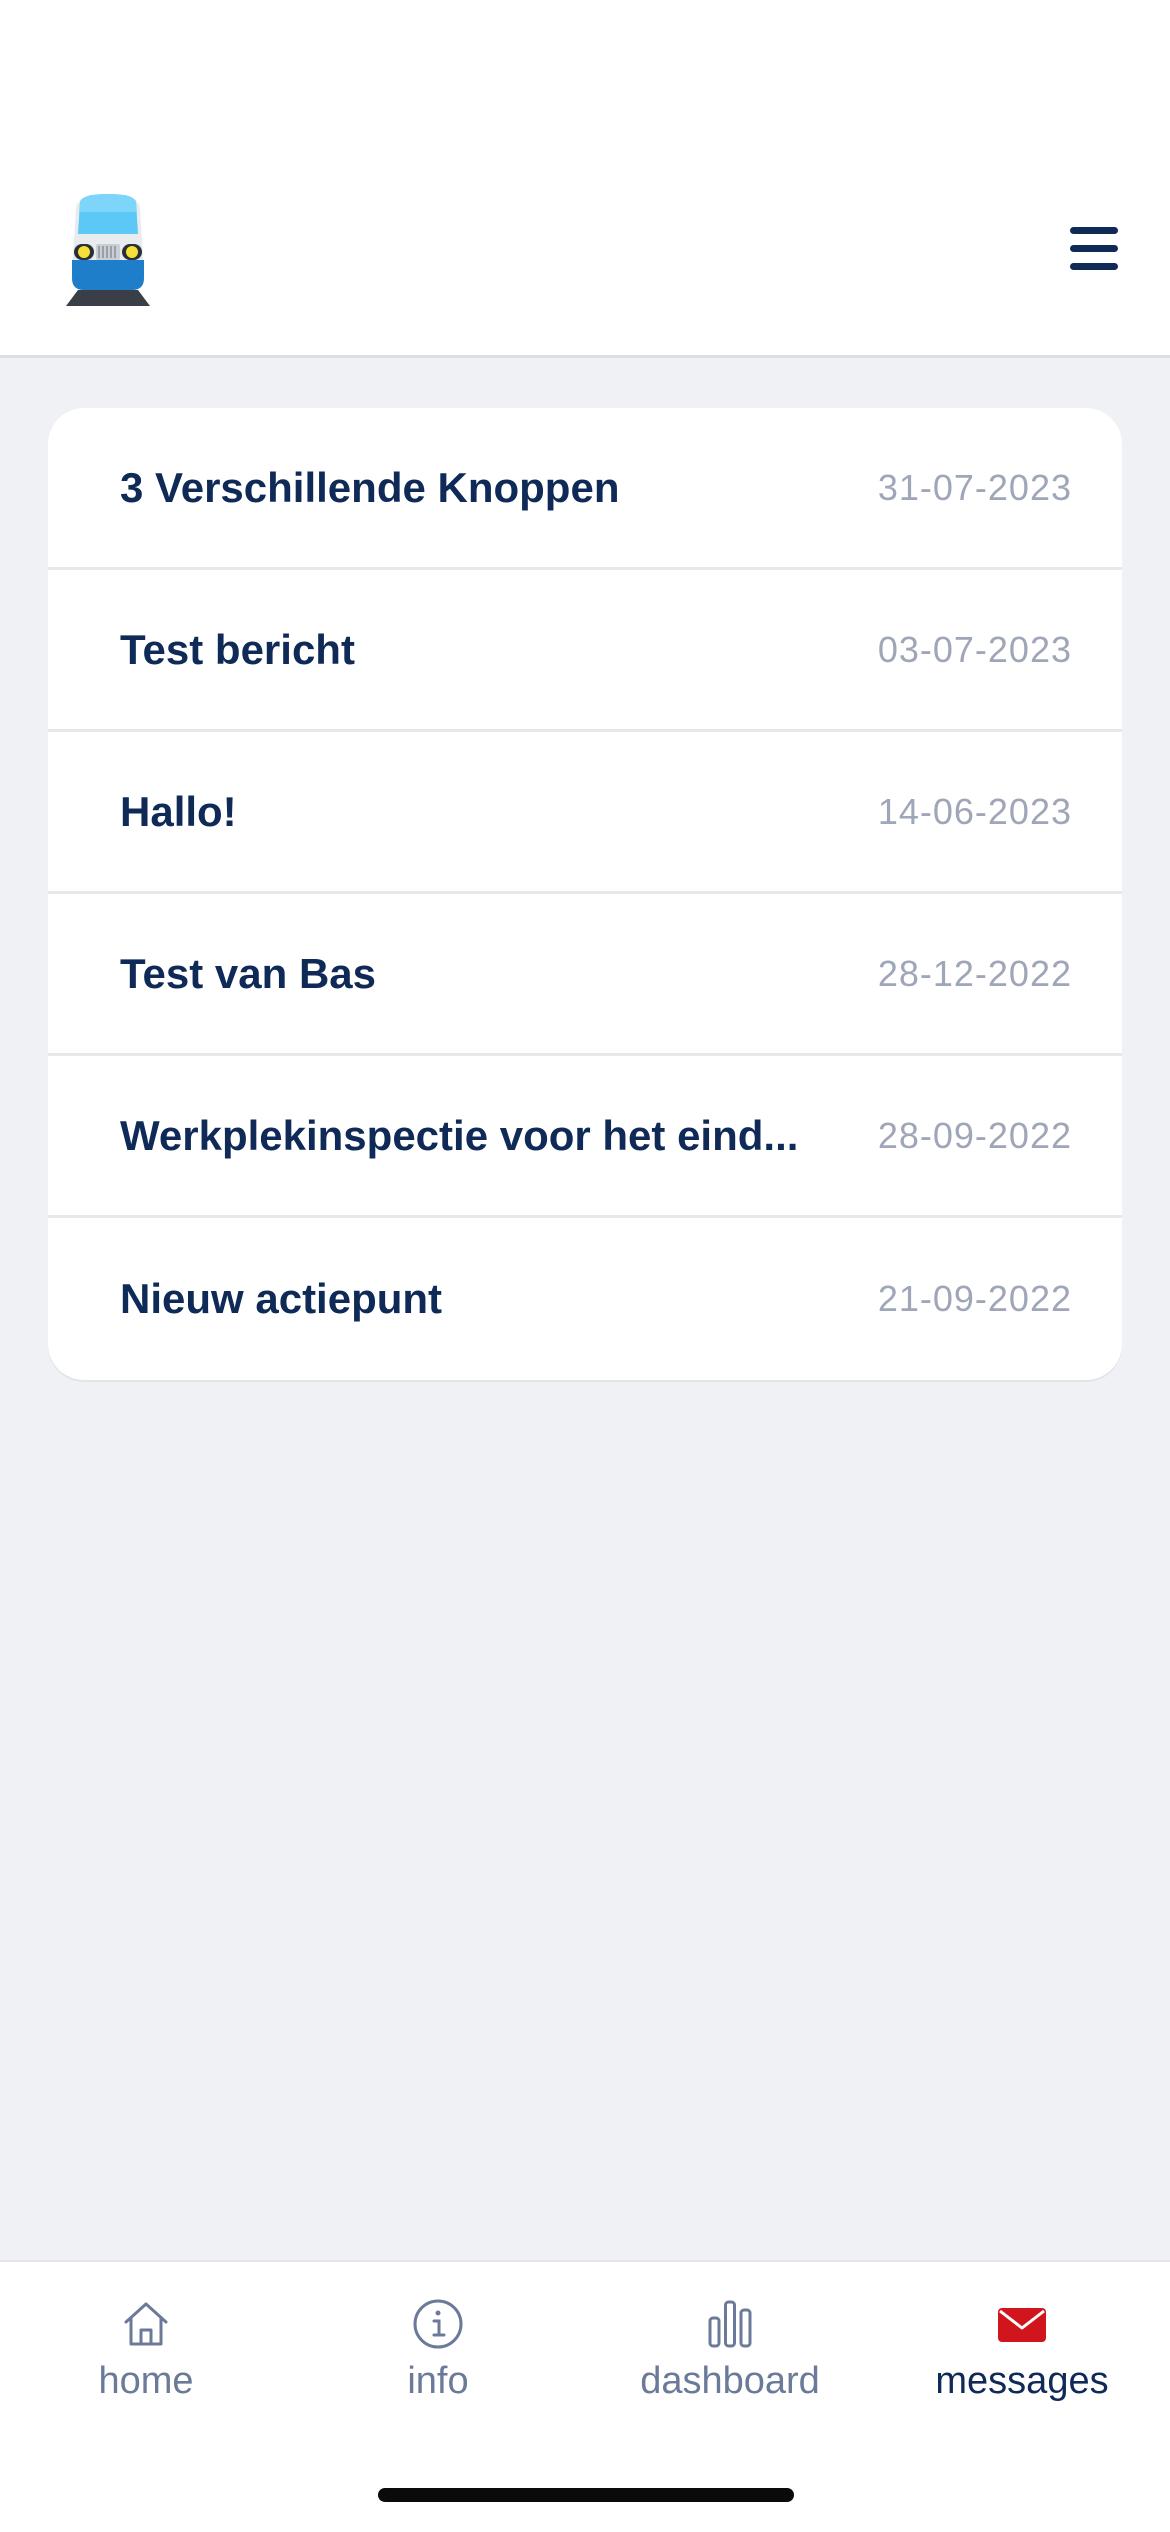 This screenshot has height=2532, width=1170. What do you see at coordinates (1022, 2357) in the screenshot?
I see `tab-messages: messages` at bounding box center [1022, 2357].